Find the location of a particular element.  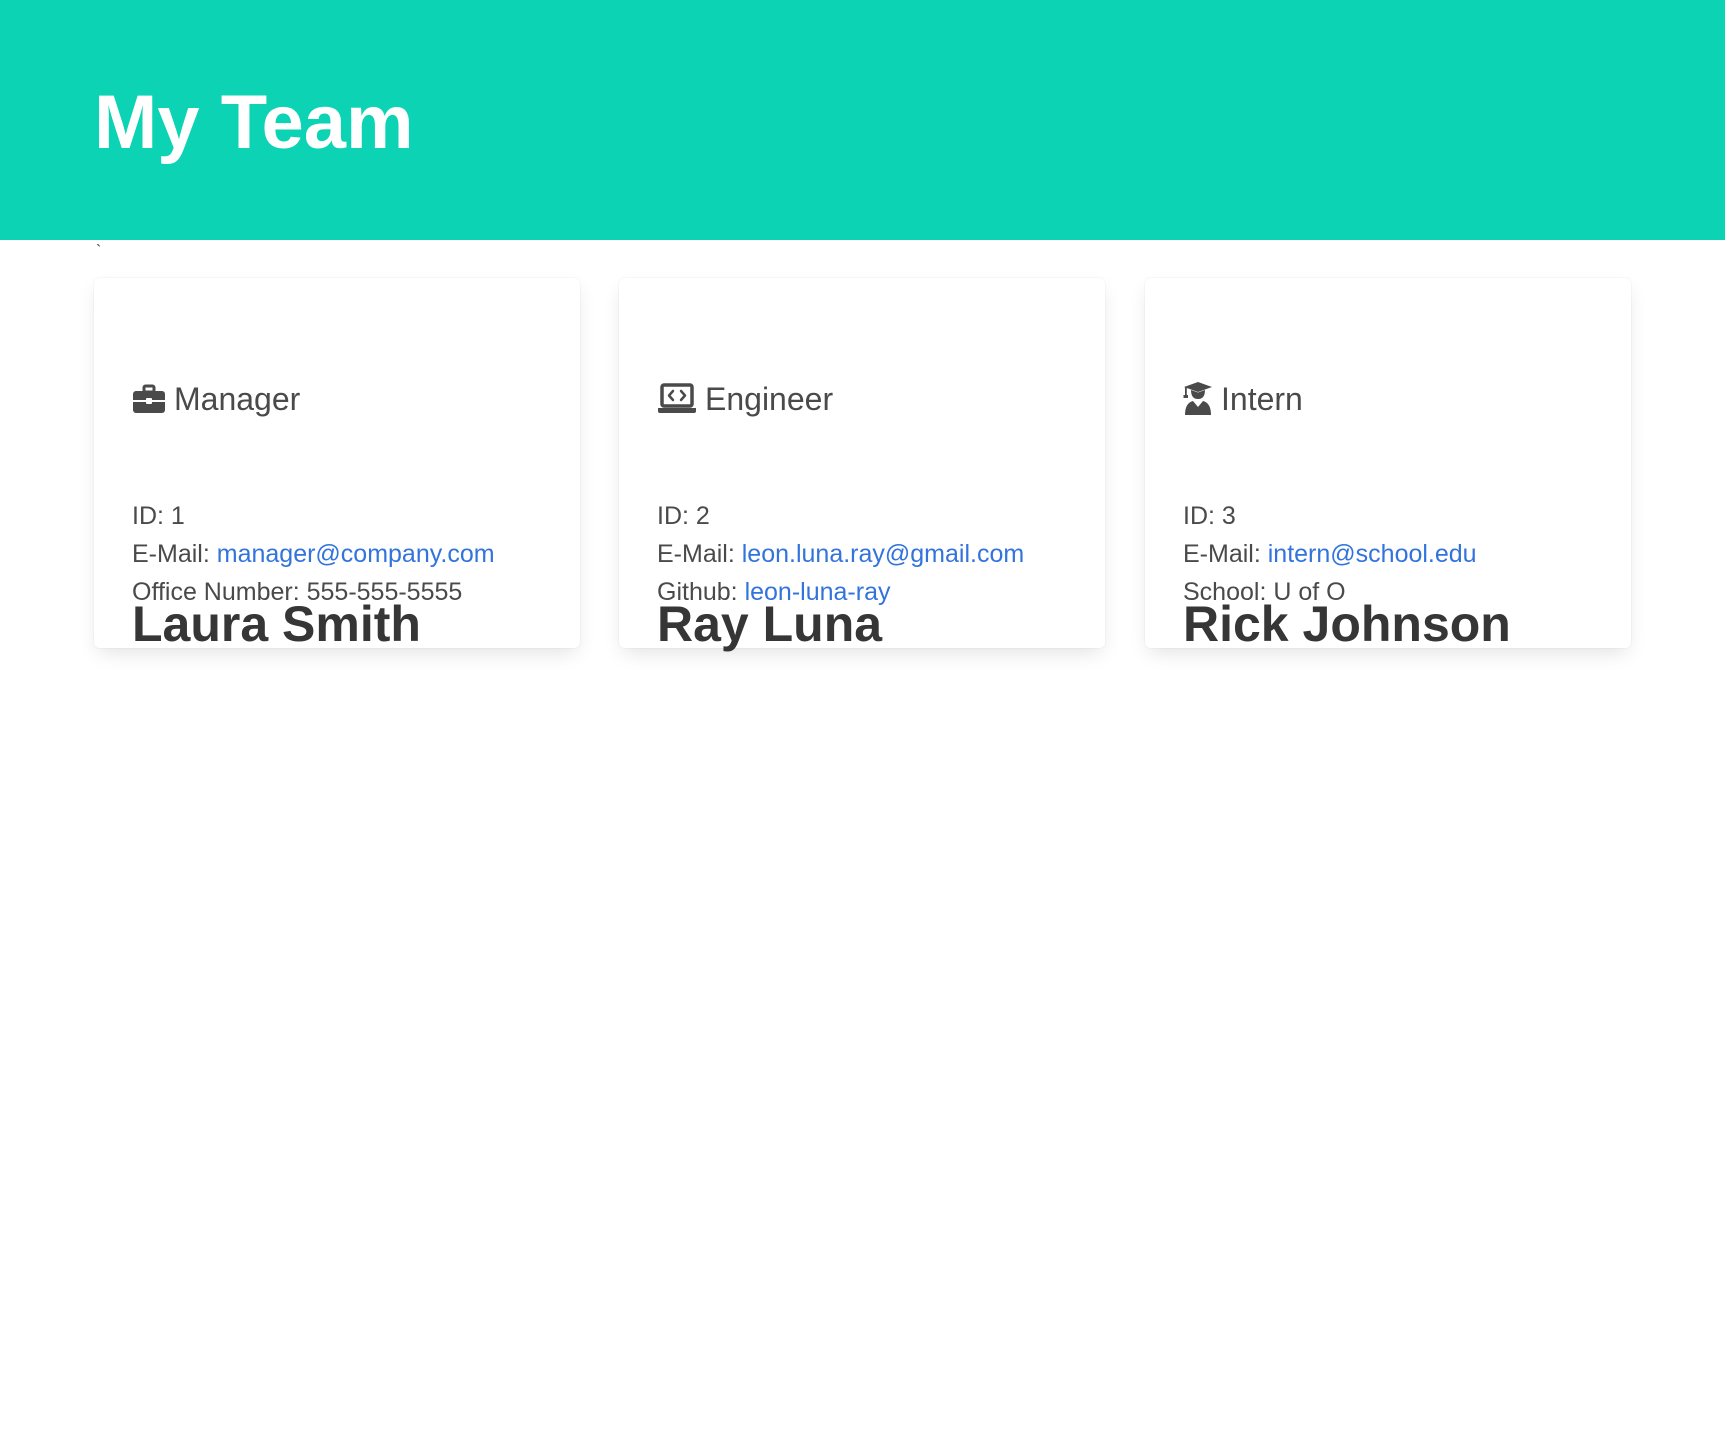

briefcase-icon is located at coordinates (149, 399).